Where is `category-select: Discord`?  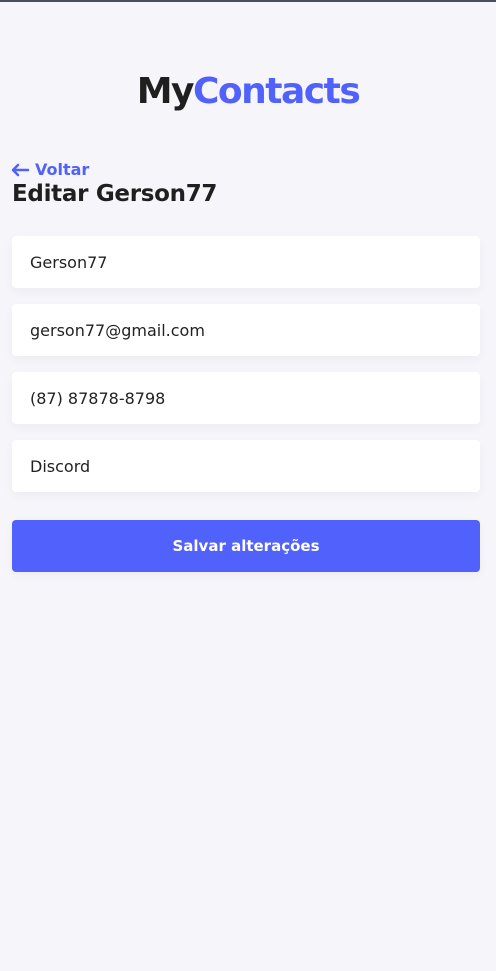
category-select: Discord is located at coordinates (246, 466).